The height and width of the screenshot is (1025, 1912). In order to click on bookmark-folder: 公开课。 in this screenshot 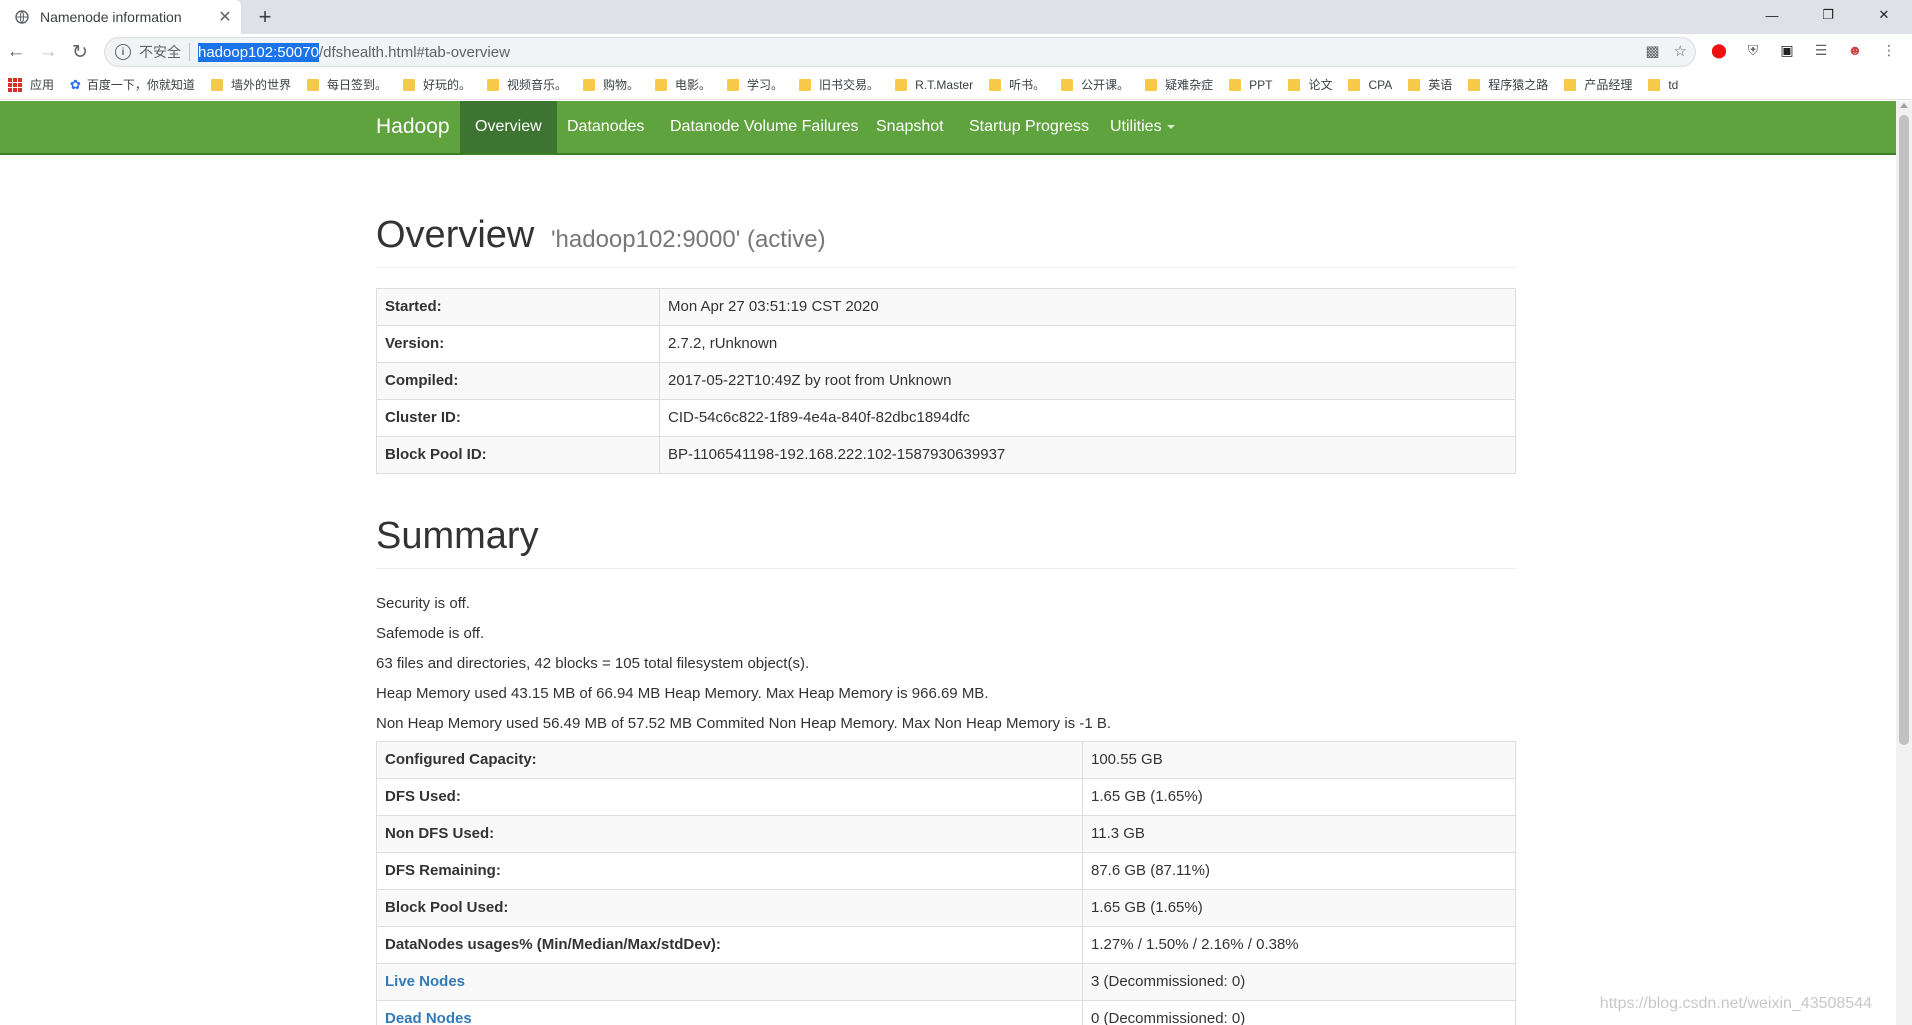, I will do `click(1095, 84)`.